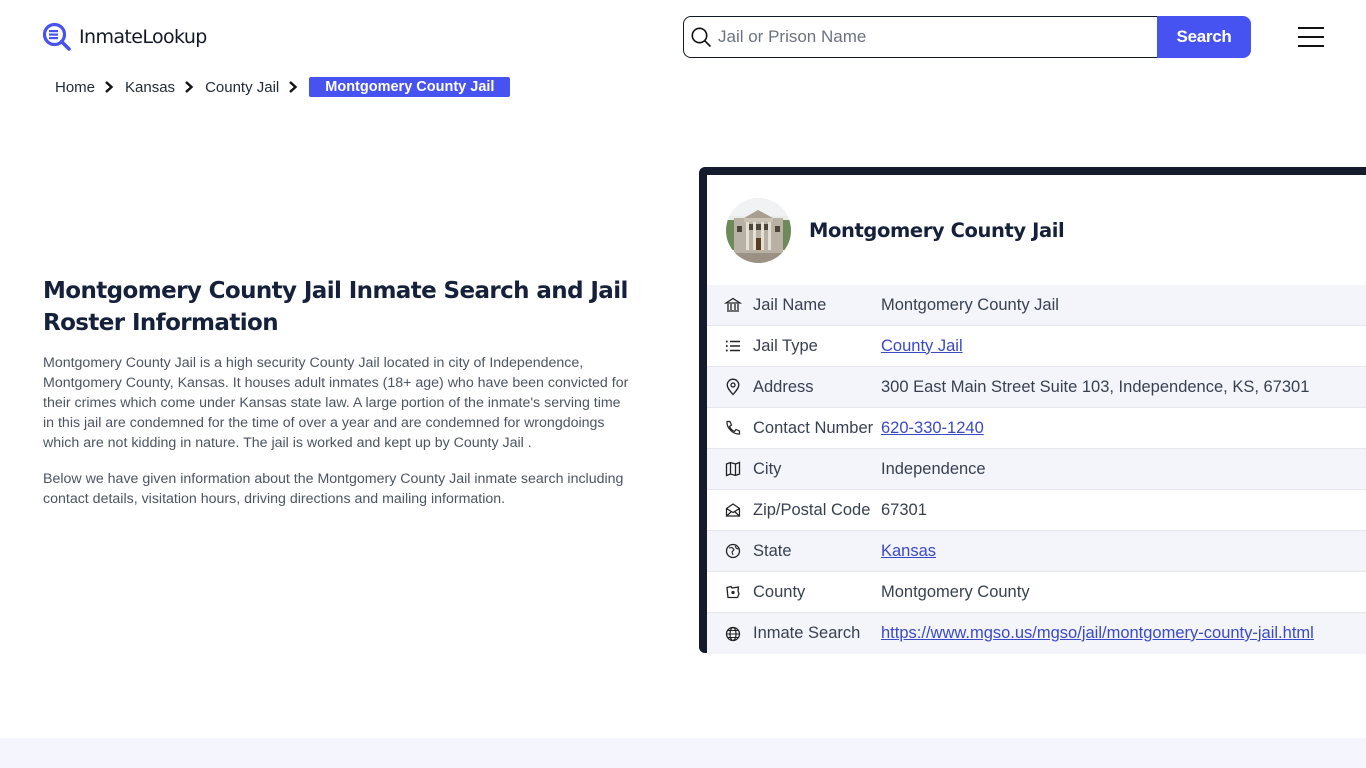 The width and height of the screenshot is (1366, 768). Describe the element at coordinates (1204, 37) in the screenshot. I see `search-button: Search` at that location.